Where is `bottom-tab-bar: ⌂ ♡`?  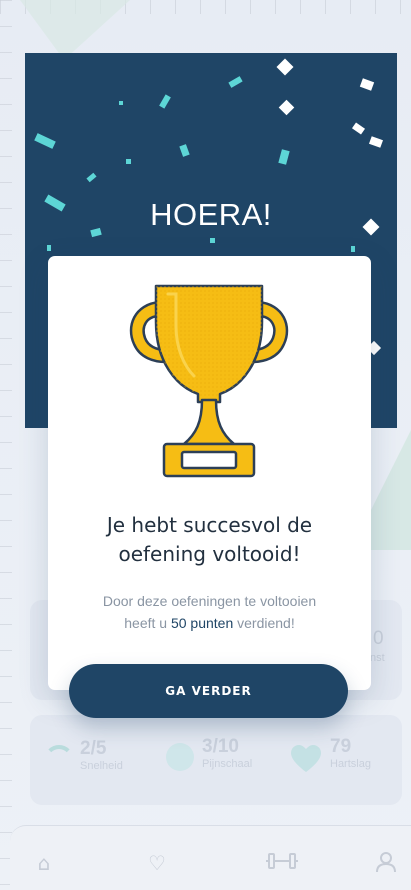 bottom-tab-bar: ⌂ ♡ is located at coordinates (210, 857).